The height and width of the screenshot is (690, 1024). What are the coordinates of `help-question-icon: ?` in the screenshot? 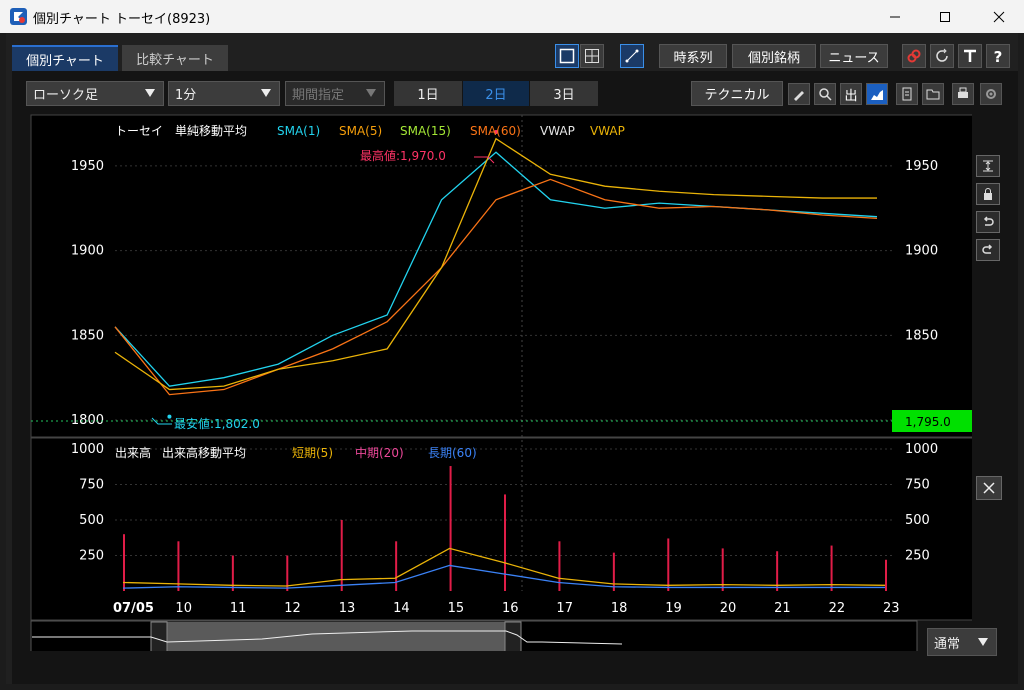 It's located at (998, 56).